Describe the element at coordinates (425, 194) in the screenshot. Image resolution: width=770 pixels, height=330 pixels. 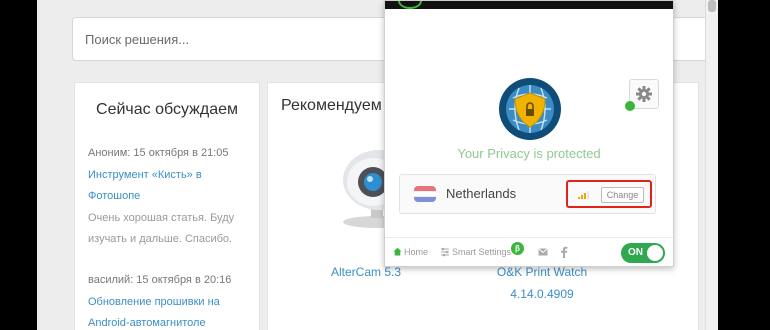
I see `netherlands-flag-icon` at that location.